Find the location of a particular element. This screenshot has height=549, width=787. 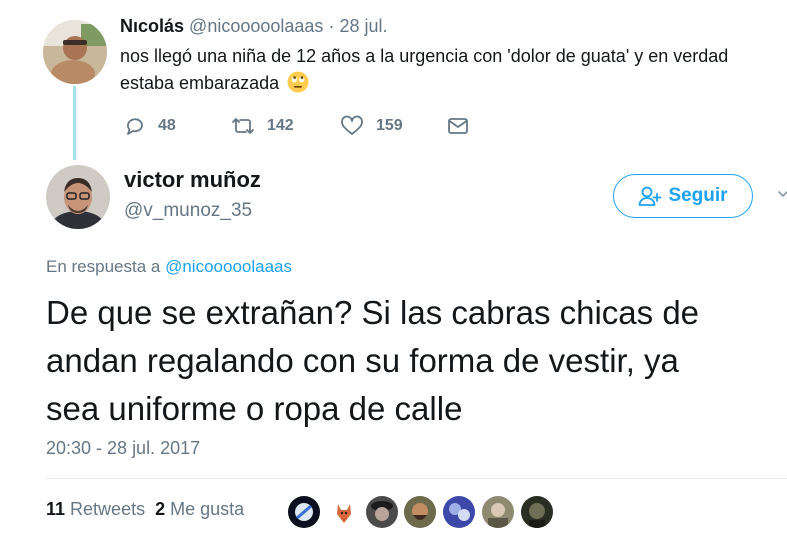

tweet-timestamp: 20:30 - 28 jul. 2017 is located at coordinates (123, 448).